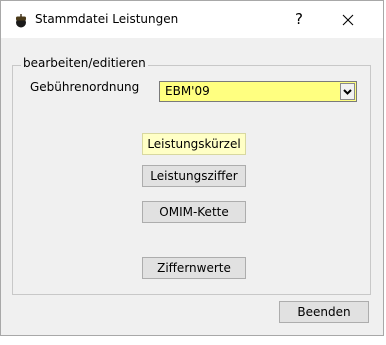 This screenshot has height=345, width=386. I want to click on gebuehrenordnung-select: EBM'09, so click(258, 91).